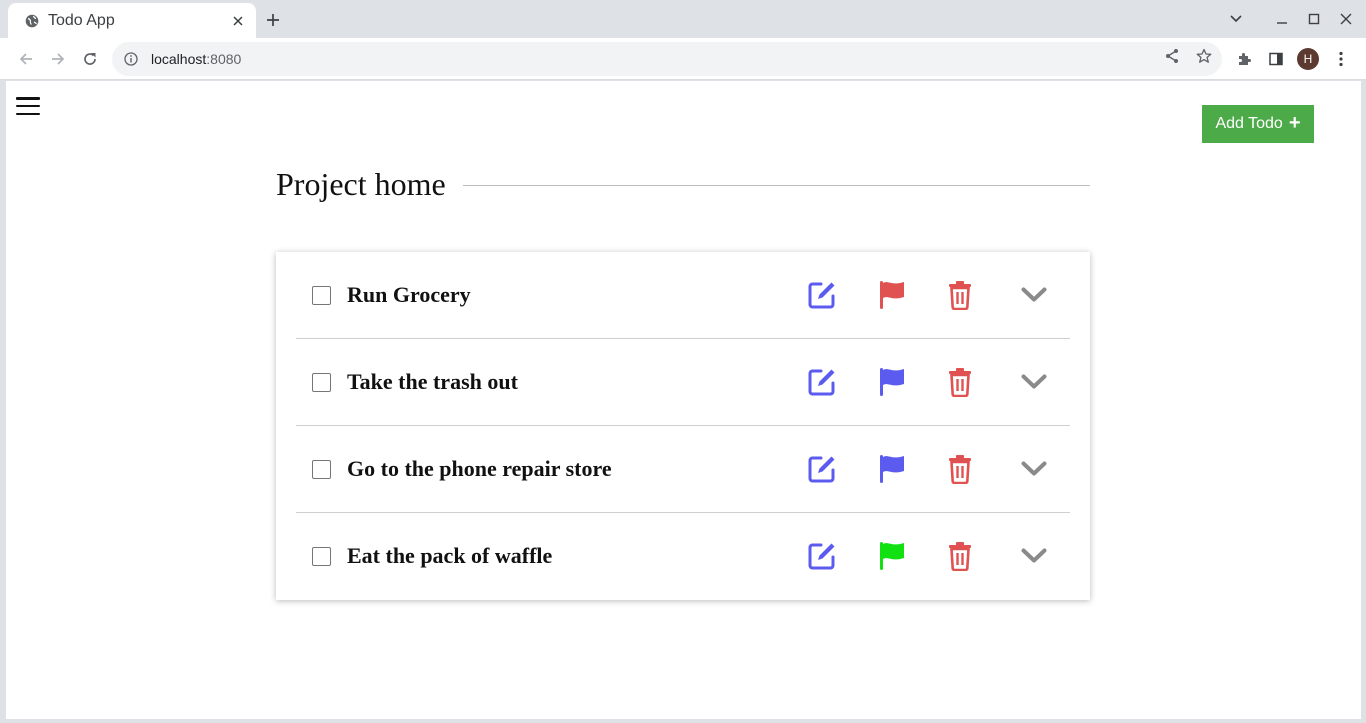  What do you see at coordinates (683, 469) in the screenshot?
I see `todo-item: Go to the phone repair store` at bounding box center [683, 469].